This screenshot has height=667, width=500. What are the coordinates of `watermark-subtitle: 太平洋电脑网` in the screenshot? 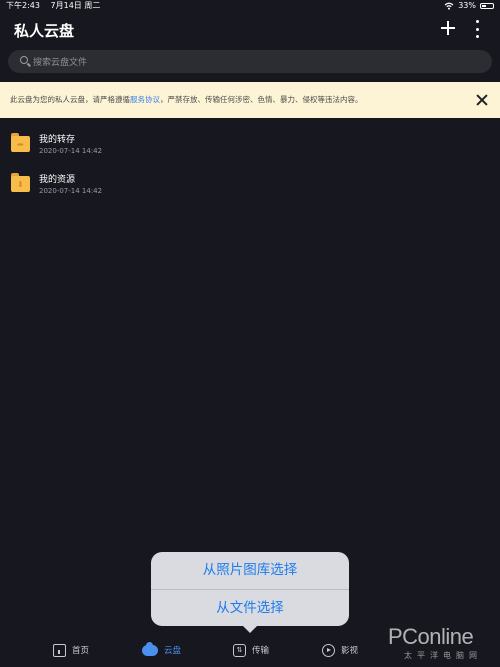 It's located at (443, 655).